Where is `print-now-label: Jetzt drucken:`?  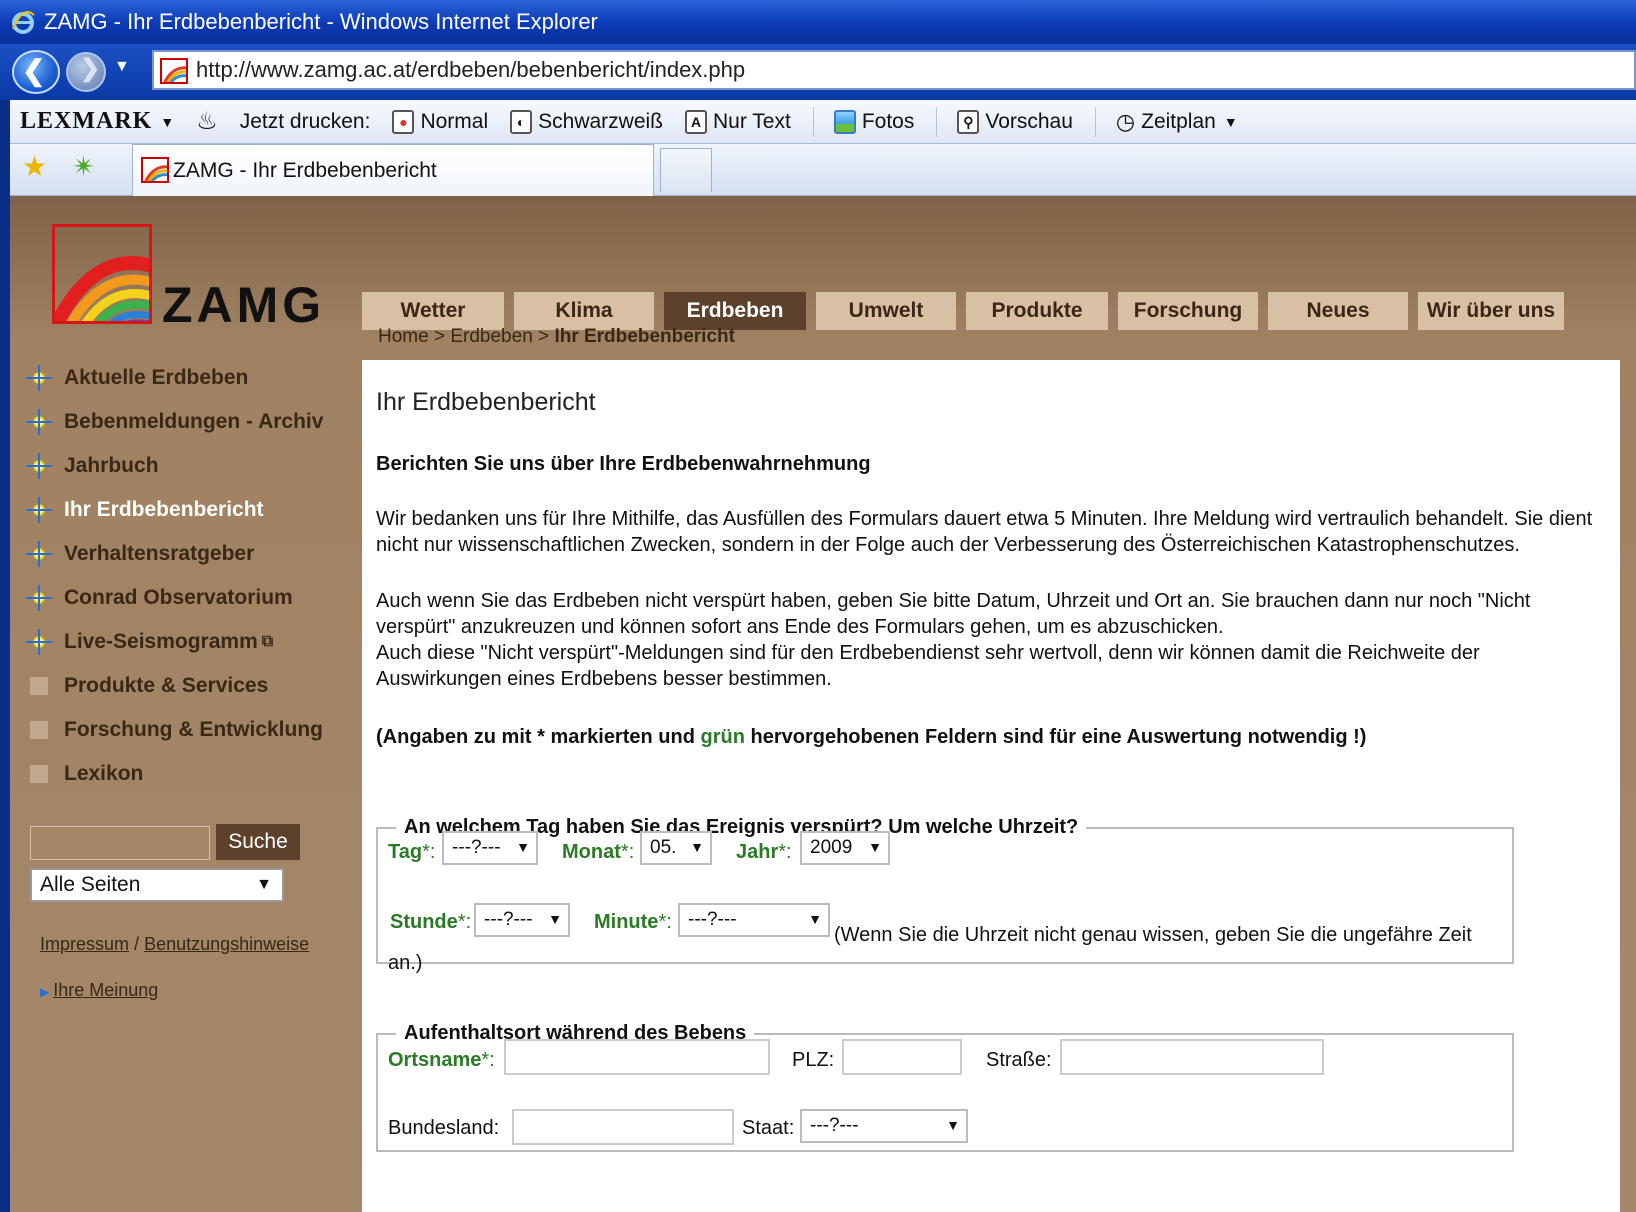 print-now-label: Jetzt drucken: is located at coordinates (305, 122).